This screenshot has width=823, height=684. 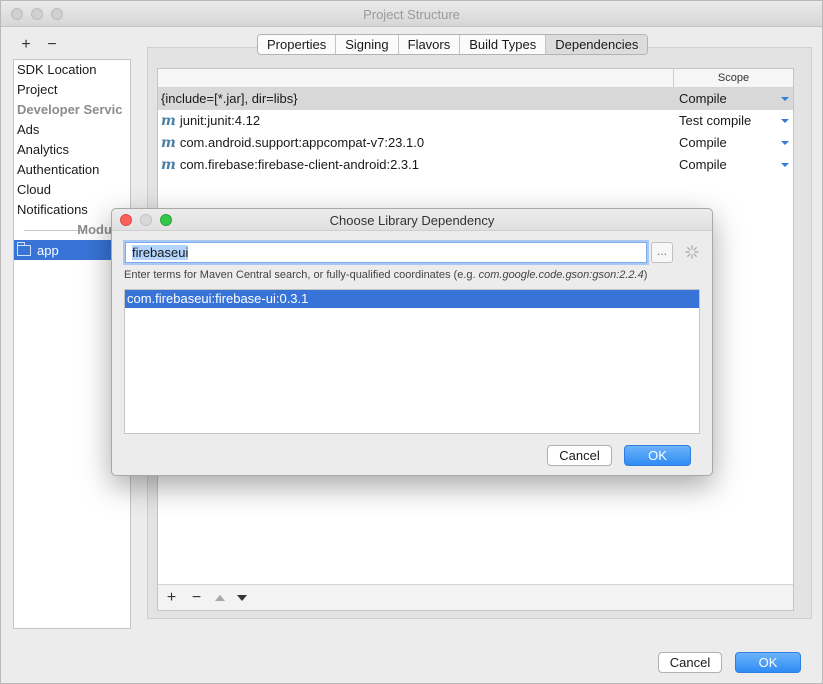 What do you see at coordinates (196, 597) in the screenshot?
I see `remove-dependency-icon: −` at bounding box center [196, 597].